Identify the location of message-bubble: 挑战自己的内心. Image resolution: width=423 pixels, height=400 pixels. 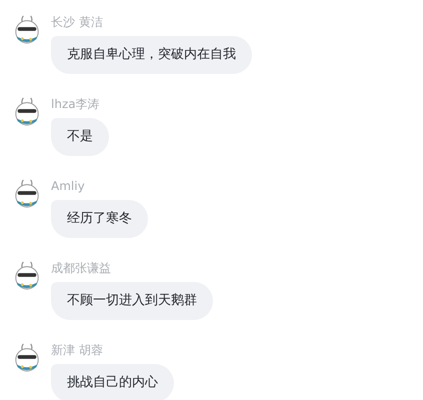
(112, 382).